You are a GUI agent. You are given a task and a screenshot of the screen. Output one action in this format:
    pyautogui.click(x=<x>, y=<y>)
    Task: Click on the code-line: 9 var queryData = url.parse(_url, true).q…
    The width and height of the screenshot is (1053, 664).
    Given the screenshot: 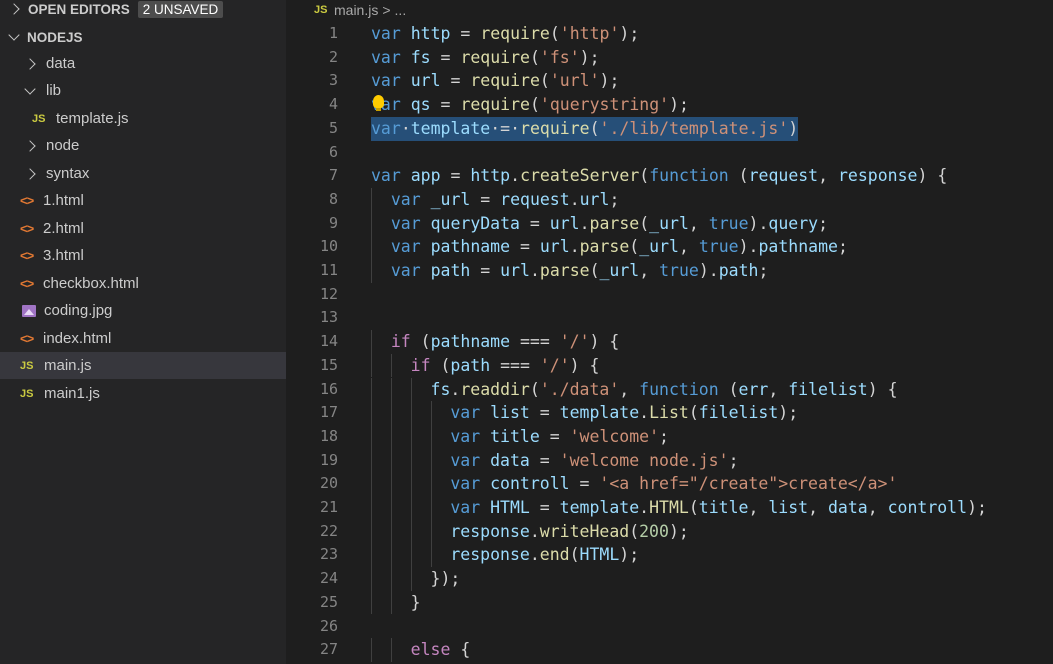 What is the action you would take?
    pyautogui.click(x=669, y=223)
    